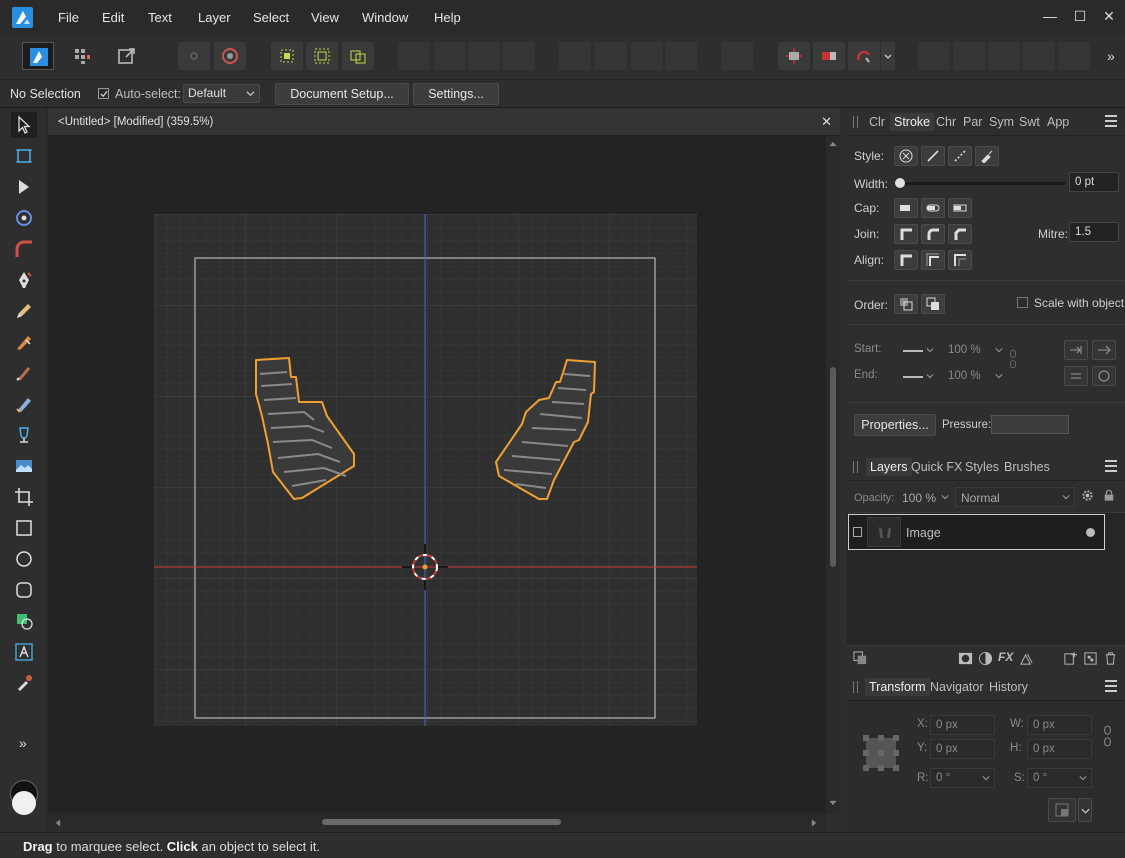  What do you see at coordinates (450, 56) in the screenshot?
I see `arrange-forward-button` at bounding box center [450, 56].